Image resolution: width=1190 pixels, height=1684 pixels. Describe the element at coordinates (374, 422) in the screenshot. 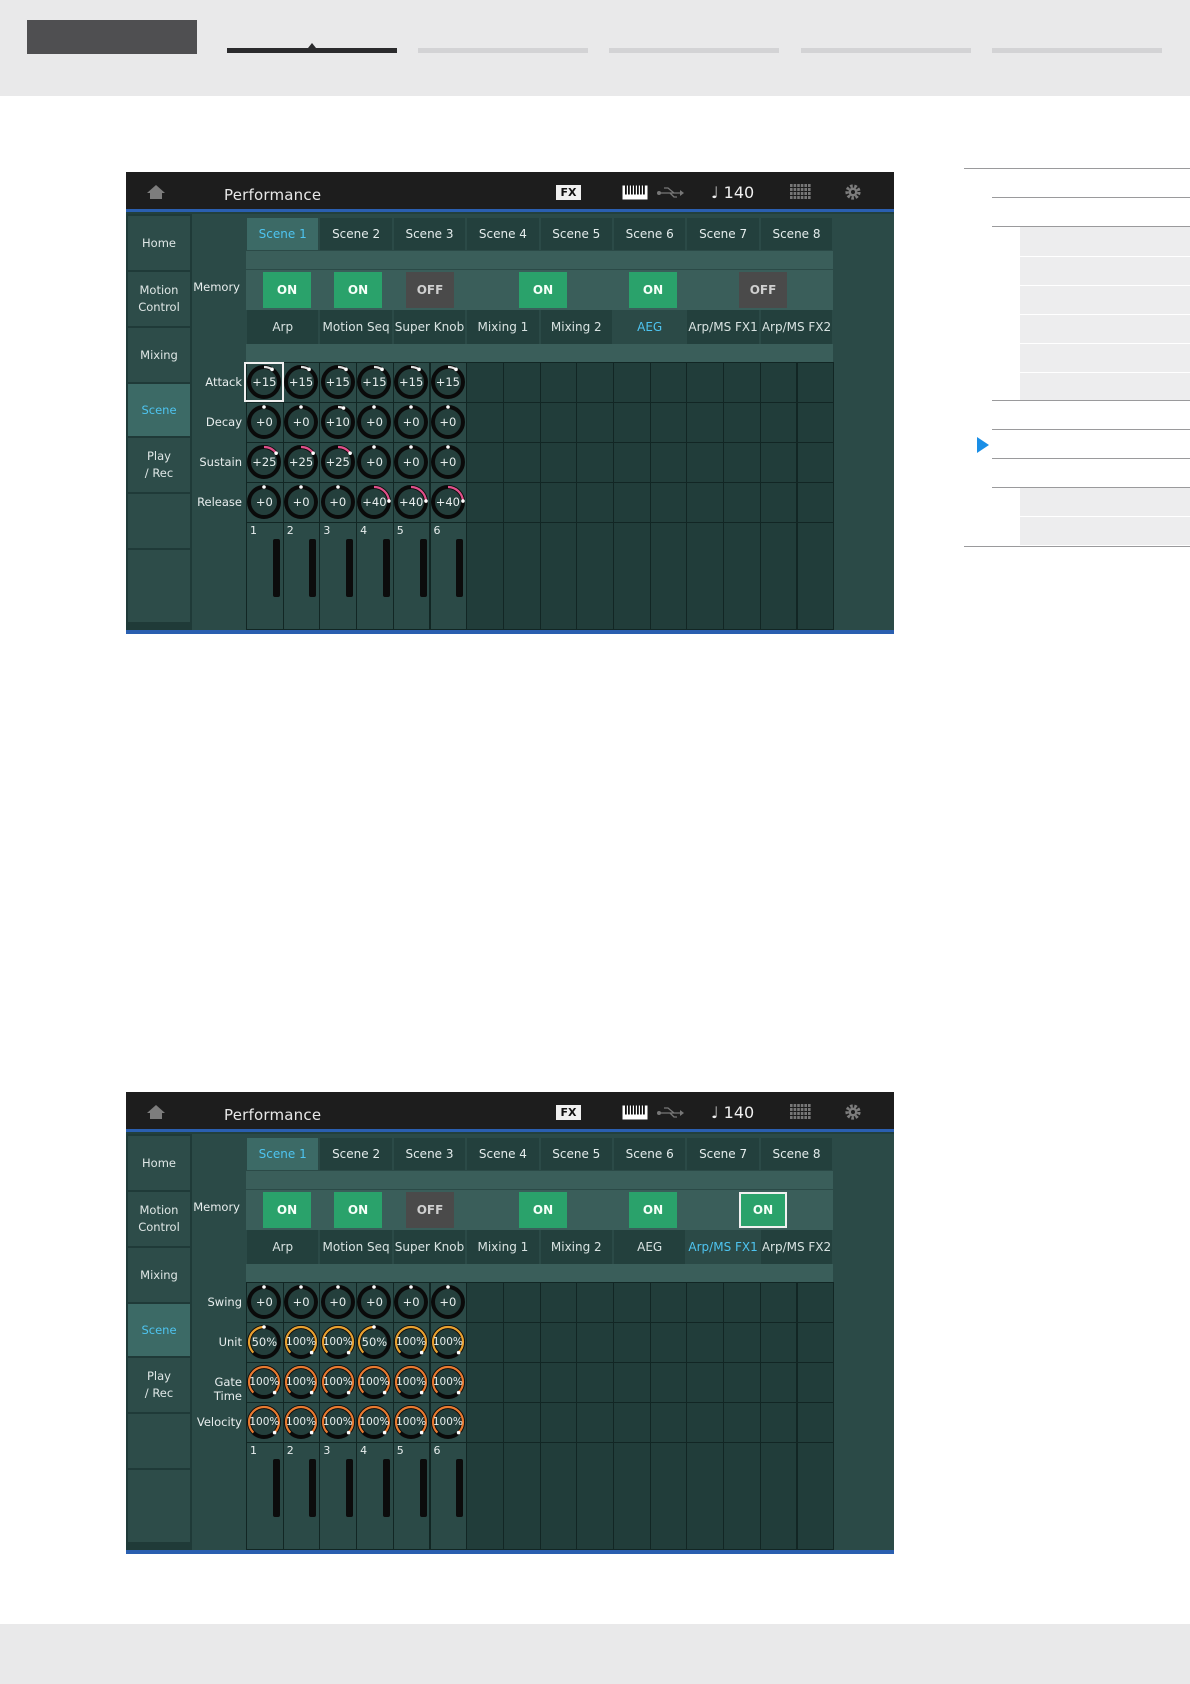

I see `knob-value: +0` at that location.